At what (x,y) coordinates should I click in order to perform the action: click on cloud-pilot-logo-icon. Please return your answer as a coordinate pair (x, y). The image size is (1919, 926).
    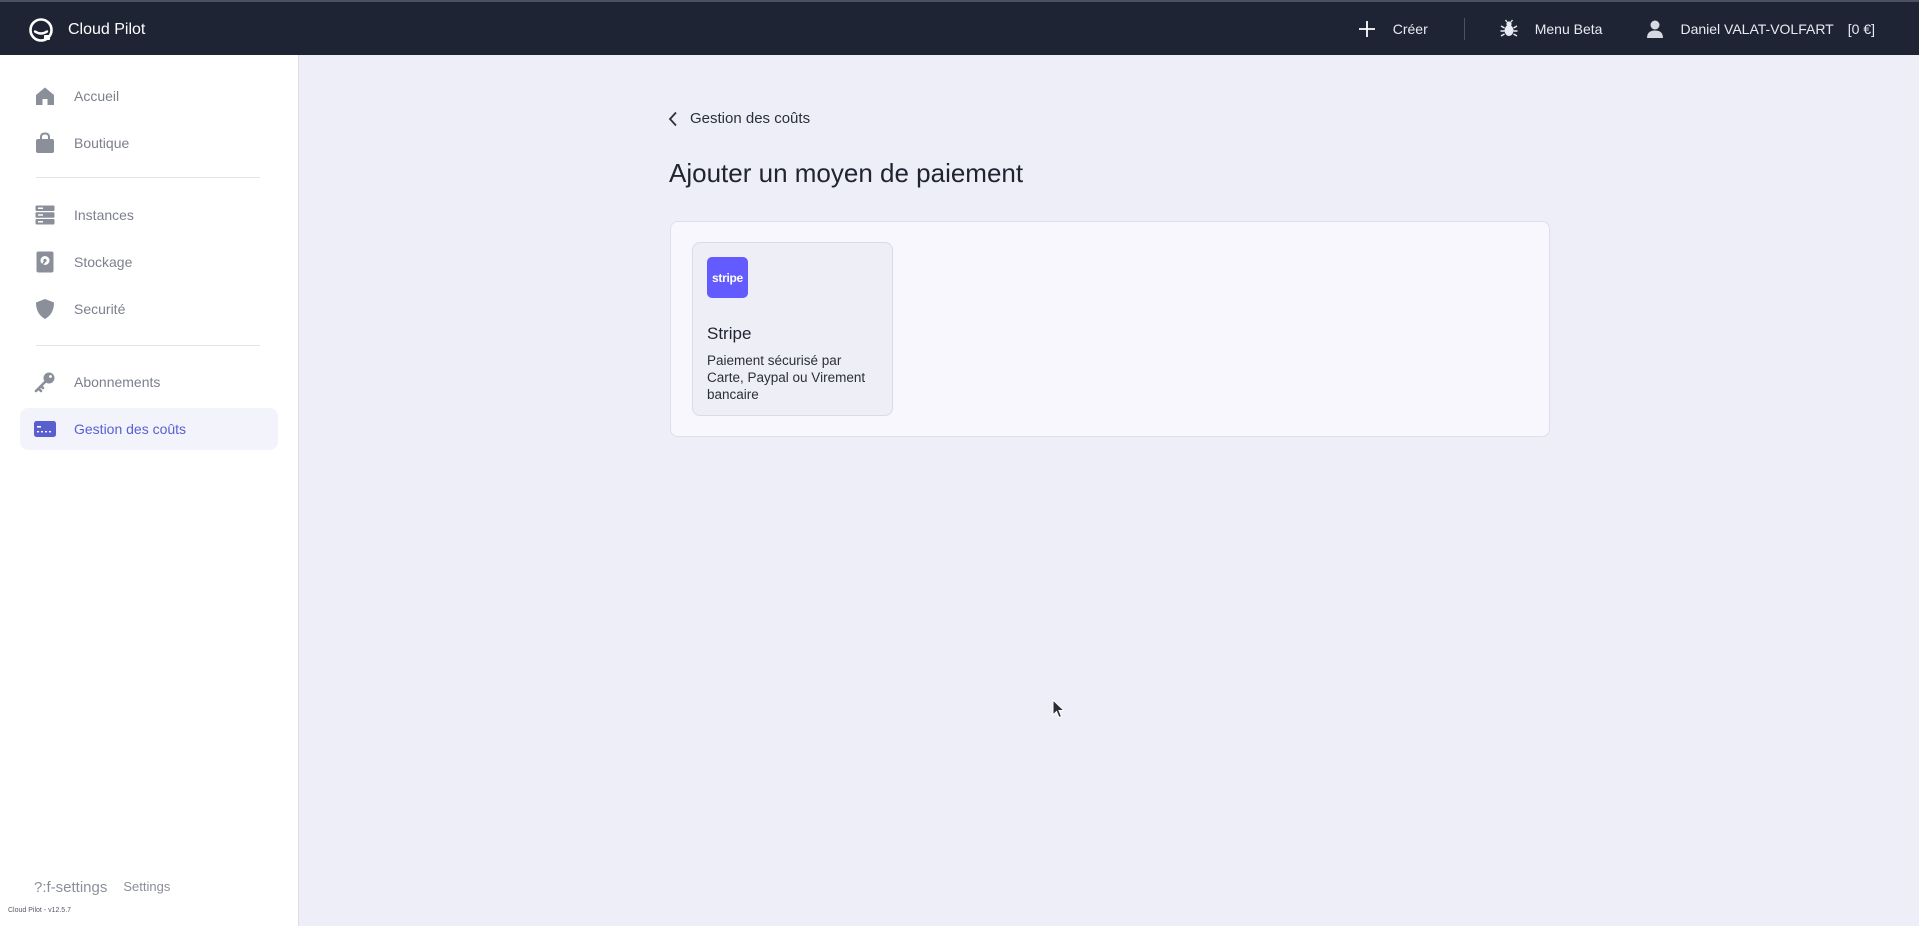
    Looking at the image, I should click on (41, 30).